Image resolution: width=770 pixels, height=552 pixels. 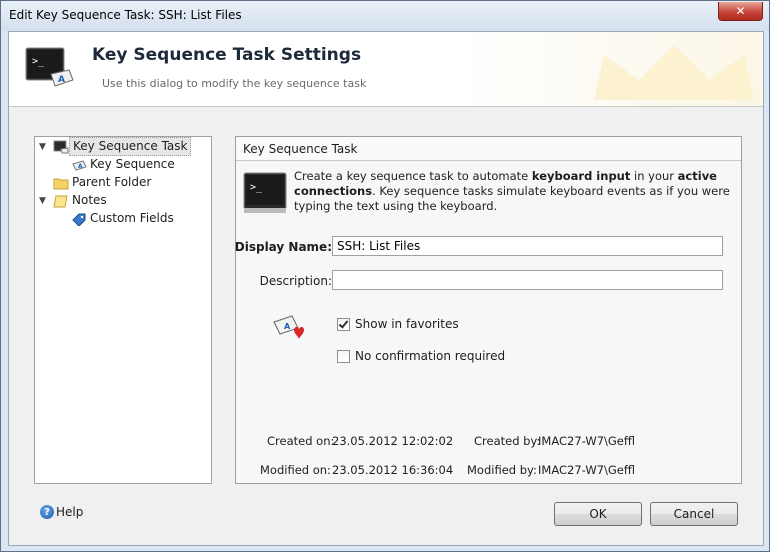 What do you see at coordinates (60, 201) in the screenshot?
I see `notes-icon` at bounding box center [60, 201].